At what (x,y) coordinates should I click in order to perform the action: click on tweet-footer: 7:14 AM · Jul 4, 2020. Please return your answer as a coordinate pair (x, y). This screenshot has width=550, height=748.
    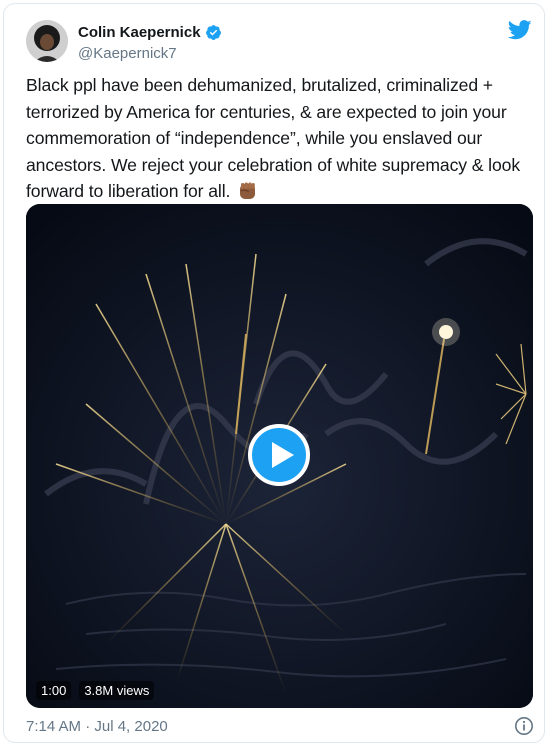
    Looking at the image, I should click on (281, 727).